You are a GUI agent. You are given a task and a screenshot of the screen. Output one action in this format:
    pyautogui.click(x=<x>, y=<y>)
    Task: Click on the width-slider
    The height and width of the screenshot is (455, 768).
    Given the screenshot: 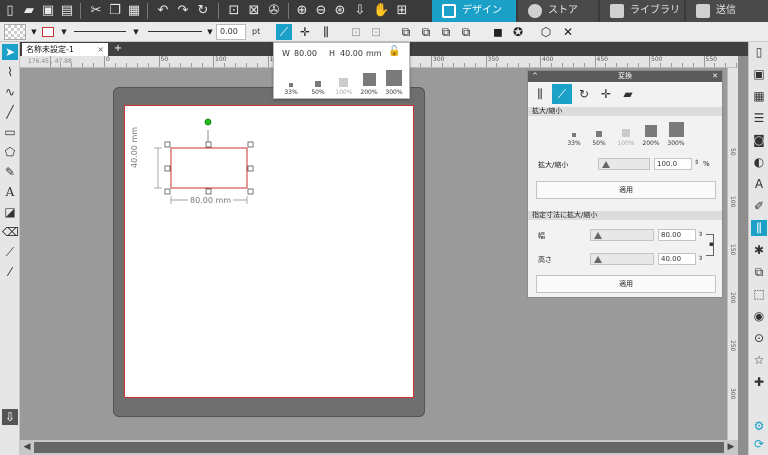 What is the action you would take?
    pyautogui.click(x=622, y=235)
    